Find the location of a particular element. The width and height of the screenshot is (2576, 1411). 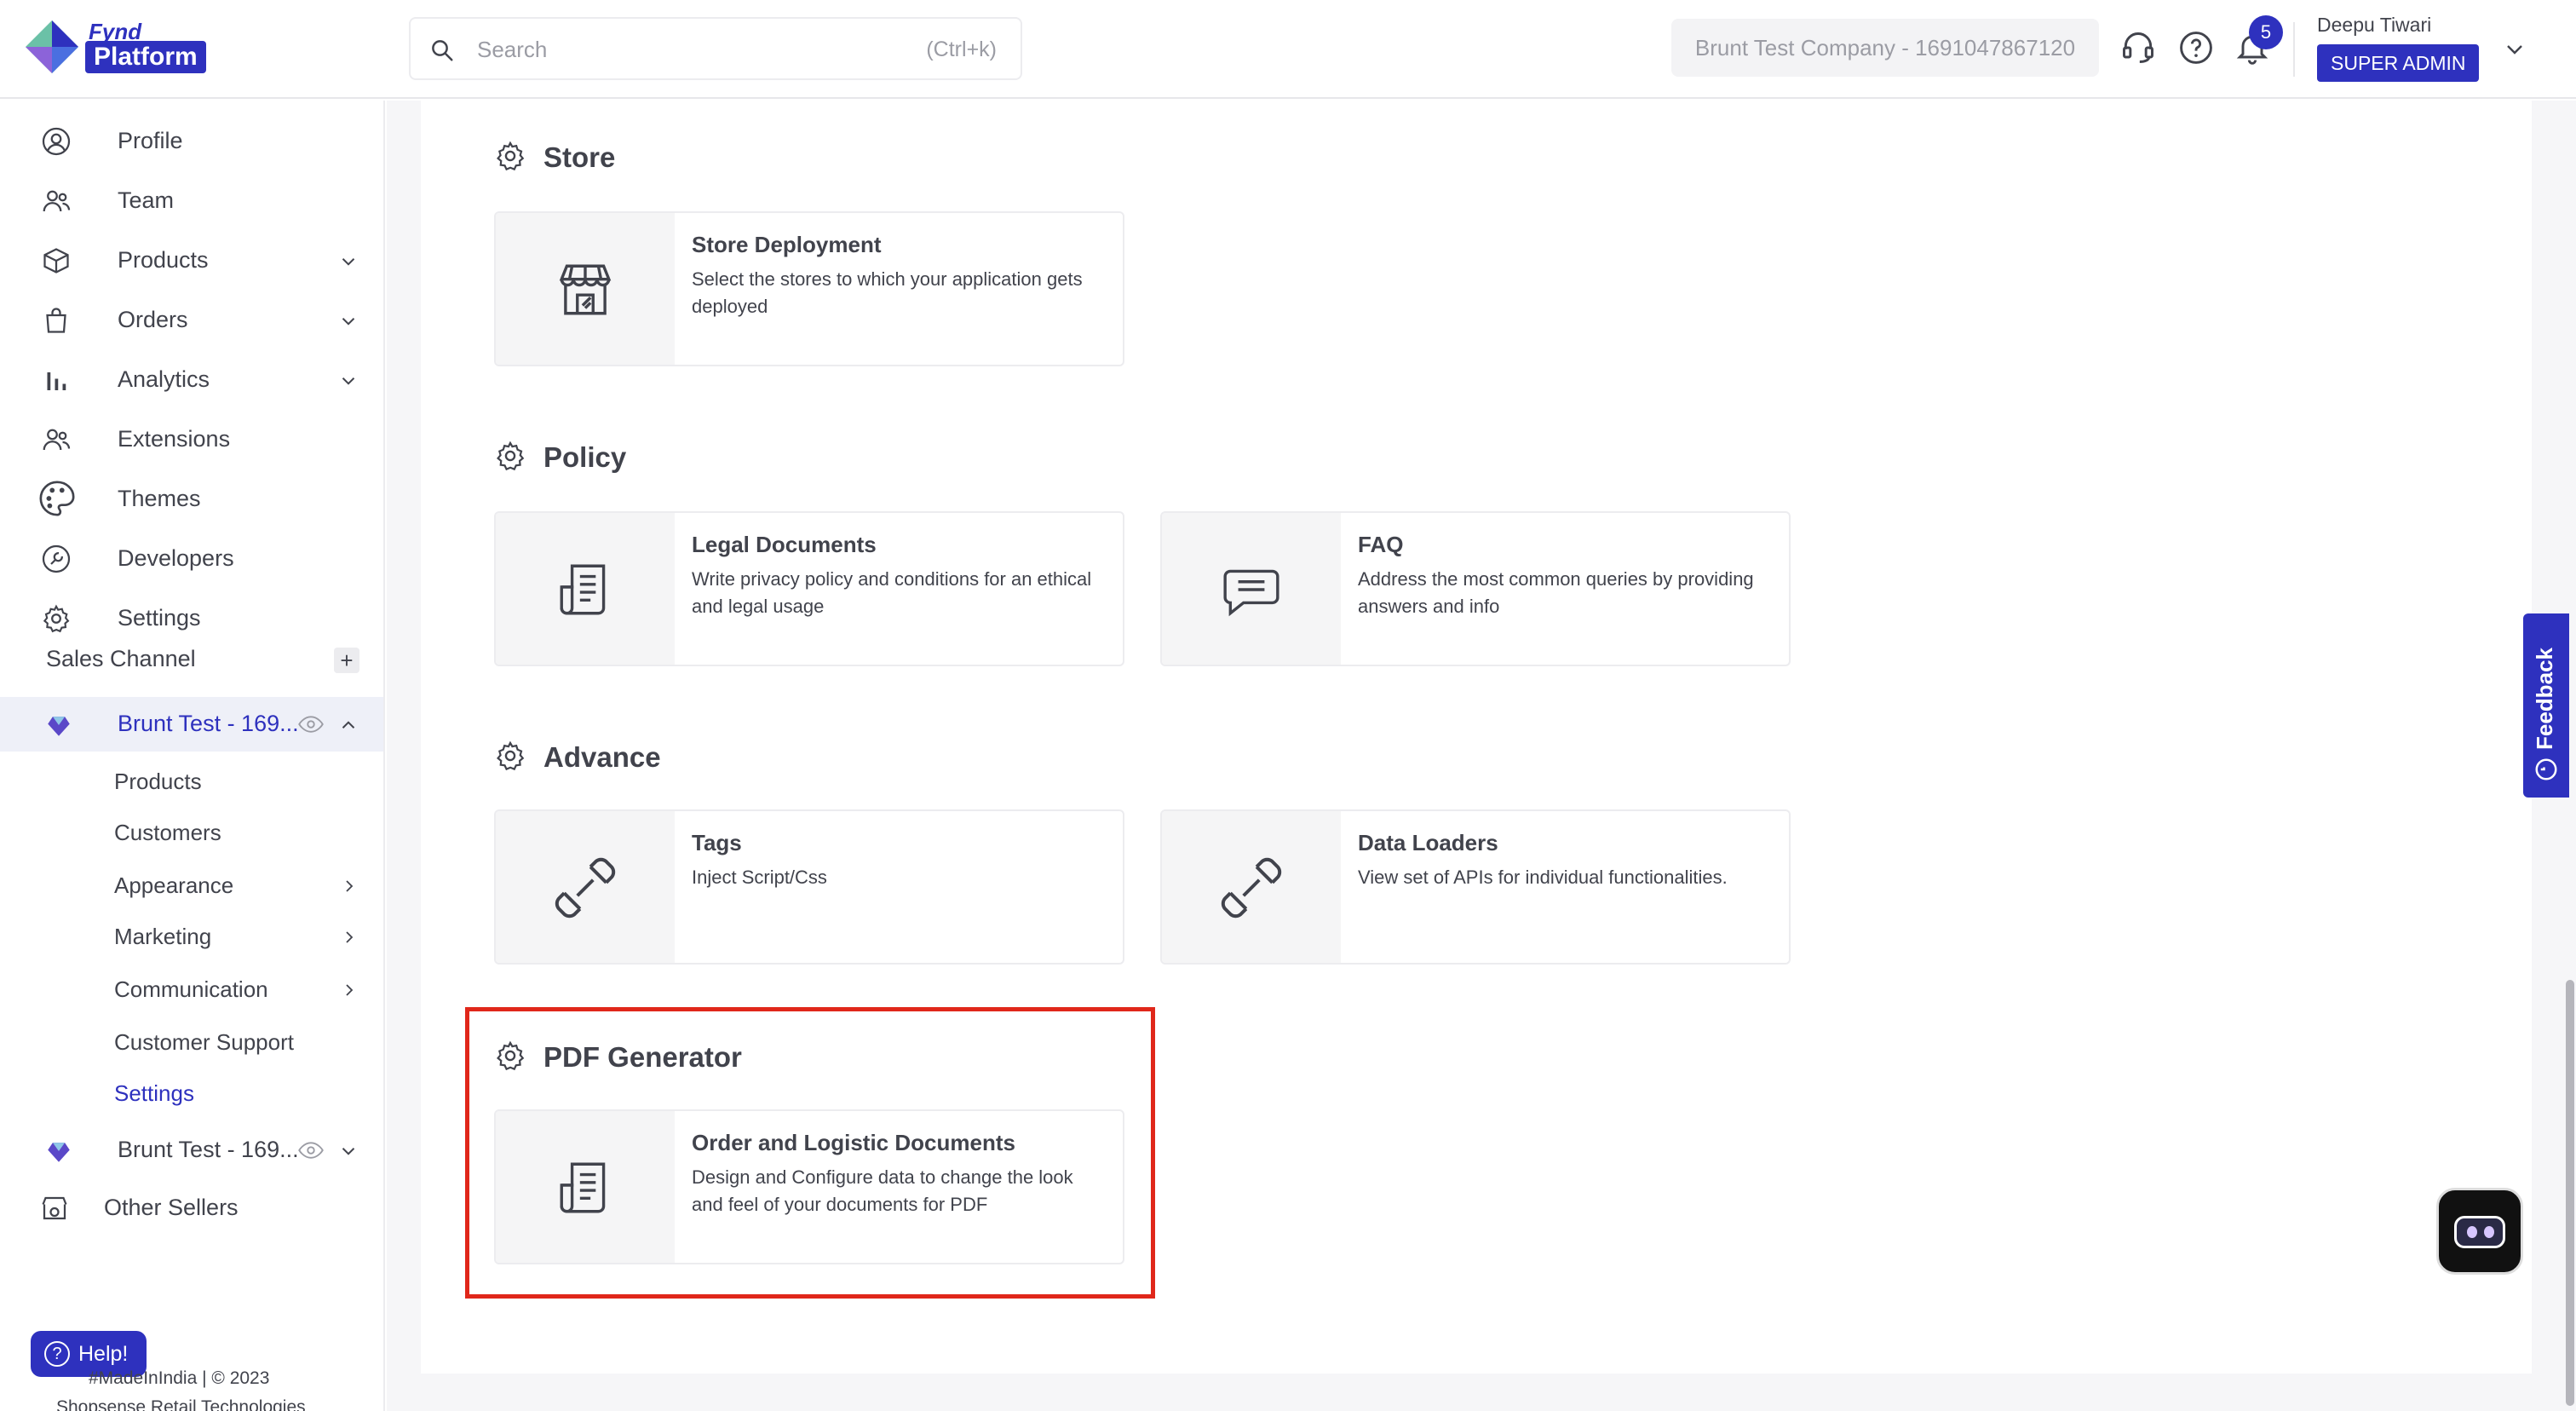

sidebar-item-label: Orders is located at coordinates (153, 319).